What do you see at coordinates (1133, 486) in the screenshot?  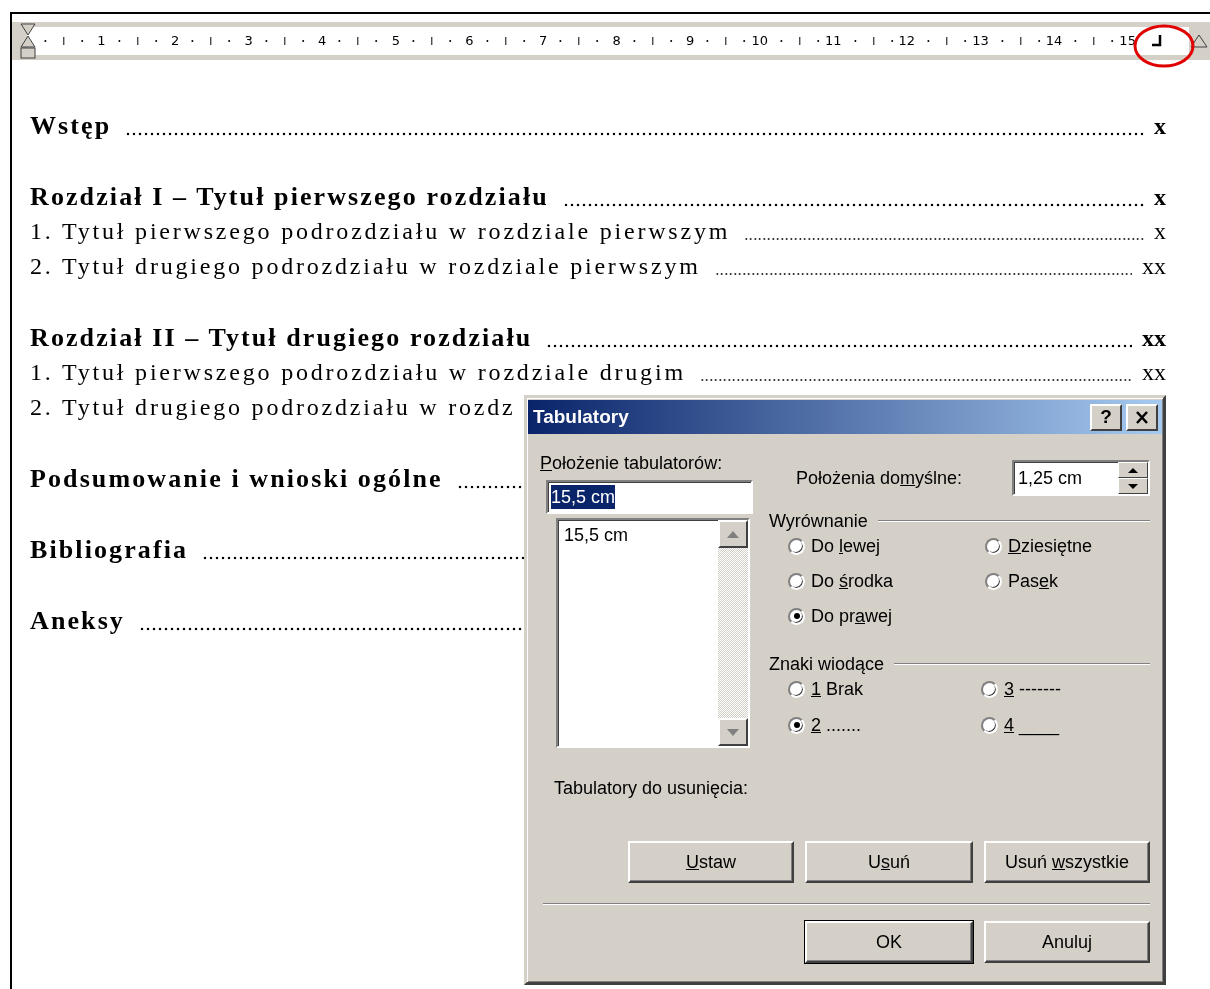 I see `spin-down-icon` at bounding box center [1133, 486].